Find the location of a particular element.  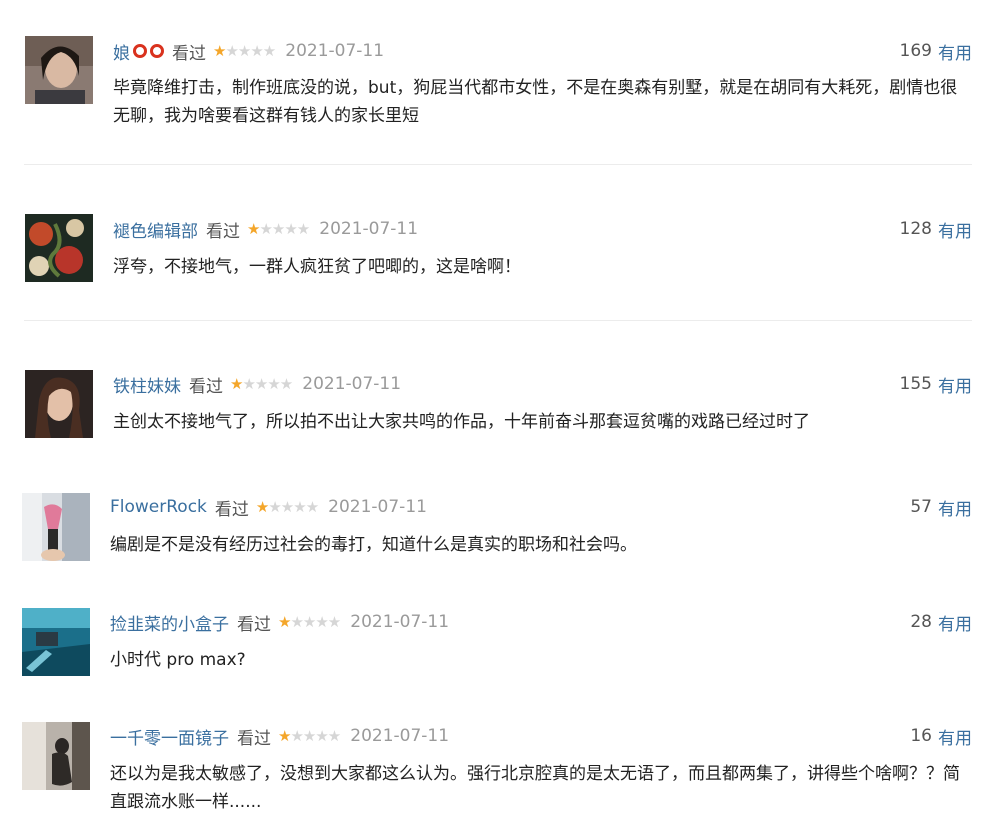

double-red-circle-icon is located at coordinates (148, 51).